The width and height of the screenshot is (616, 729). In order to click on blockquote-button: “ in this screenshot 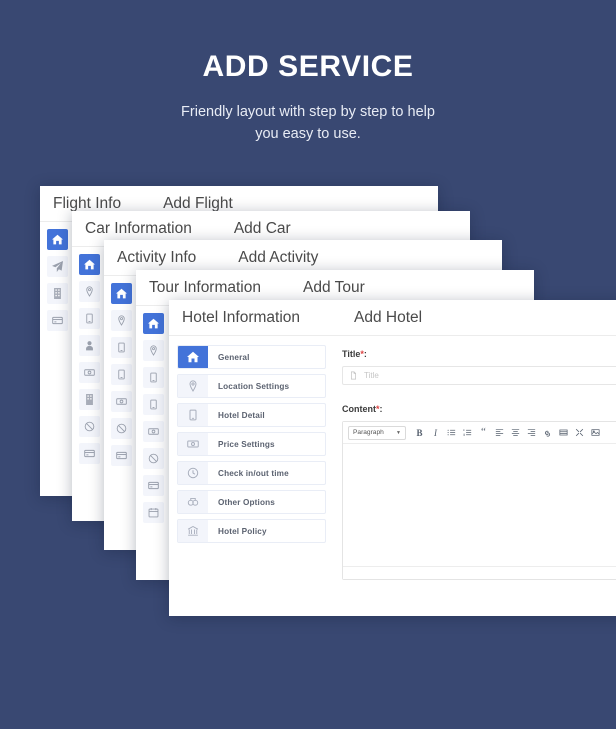, I will do `click(483, 433)`.